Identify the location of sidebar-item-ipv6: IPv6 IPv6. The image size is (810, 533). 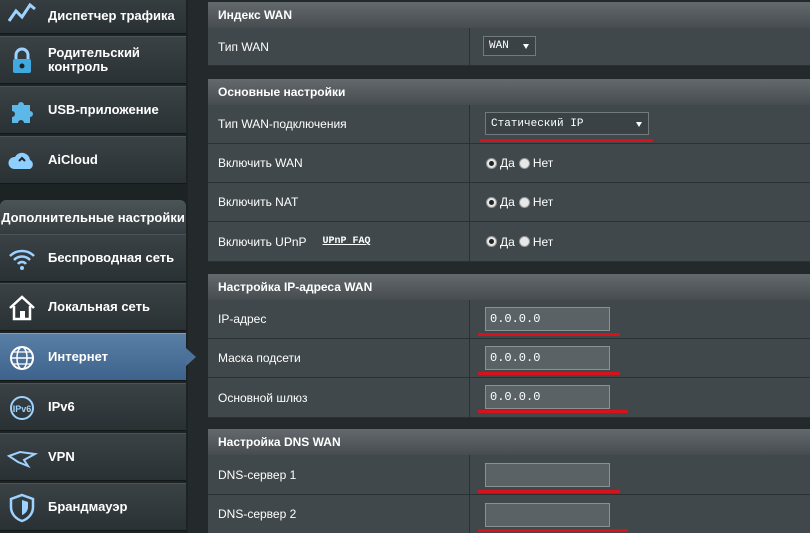
(93, 407).